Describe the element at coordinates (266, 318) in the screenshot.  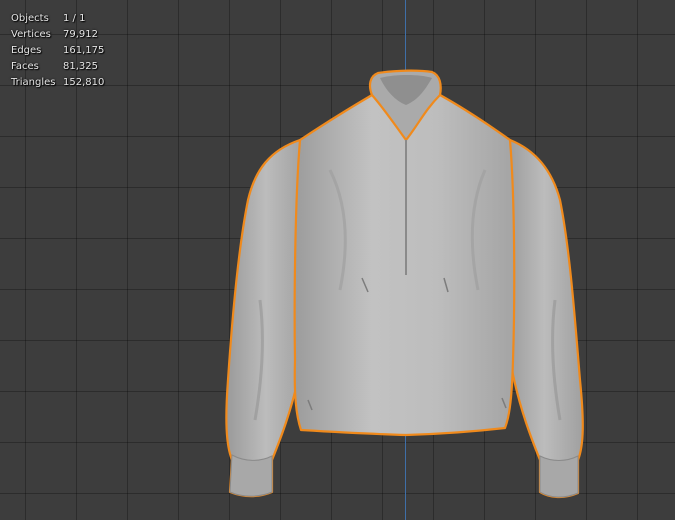
I see `left-sleeve` at that location.